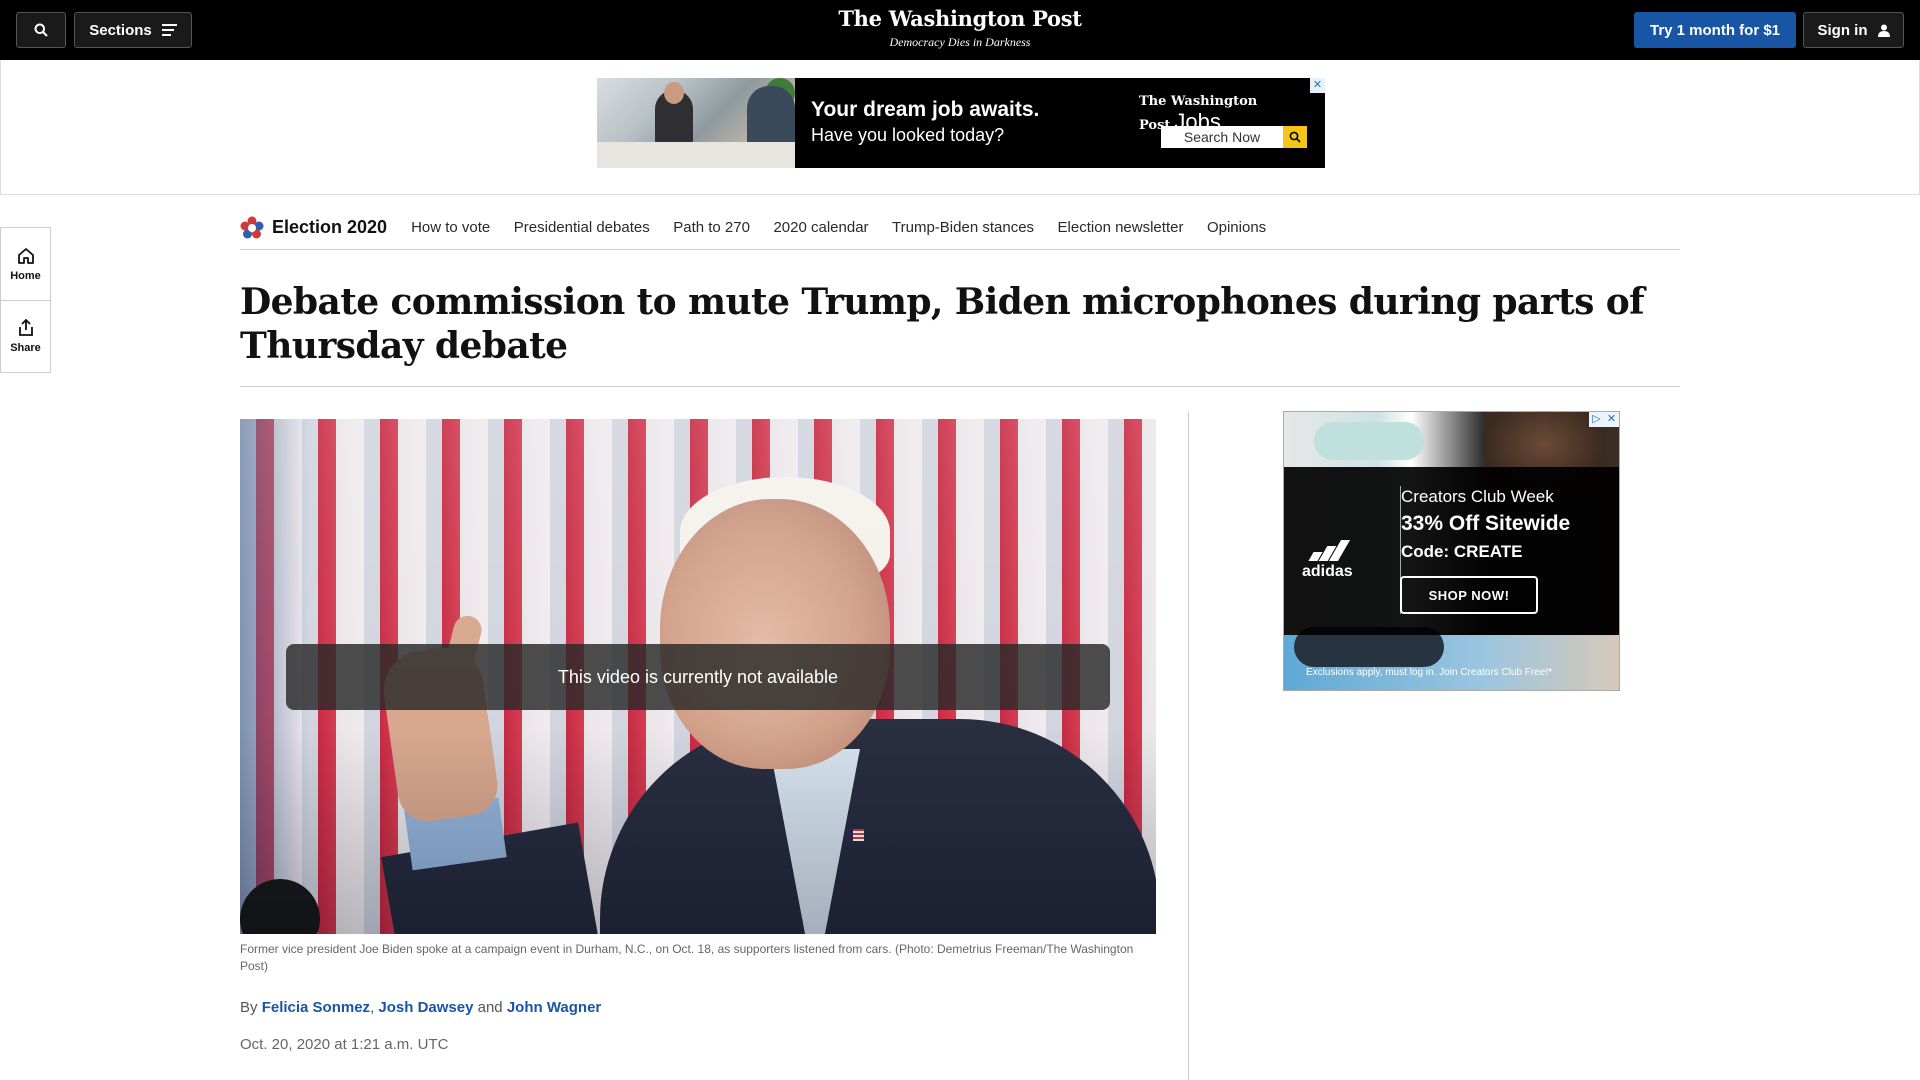 This screenshot has width=1920, height=1080. I want to click on jobs-ad-search: Search Now, so click(1234, 137).